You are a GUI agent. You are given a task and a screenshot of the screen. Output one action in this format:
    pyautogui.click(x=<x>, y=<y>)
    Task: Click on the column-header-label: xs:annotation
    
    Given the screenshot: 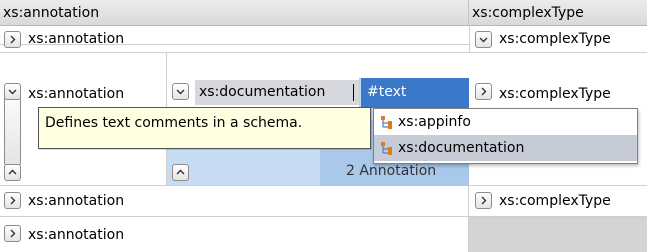 What is the action you would take?
    pyautogui.click(x=51, y=13)
    